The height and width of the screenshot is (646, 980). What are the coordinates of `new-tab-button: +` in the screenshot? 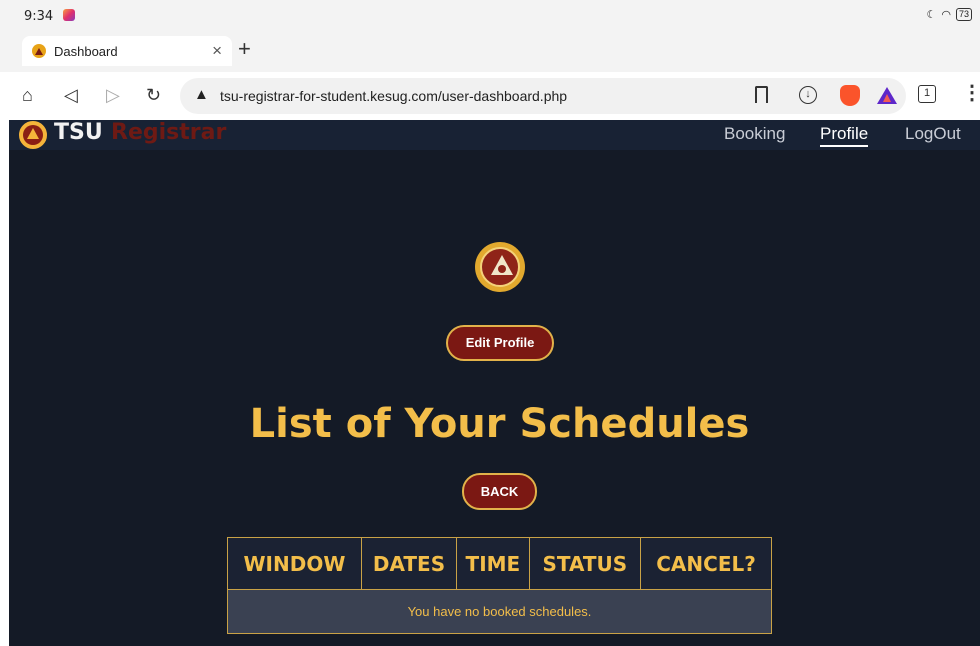 It's located at (244, 49).